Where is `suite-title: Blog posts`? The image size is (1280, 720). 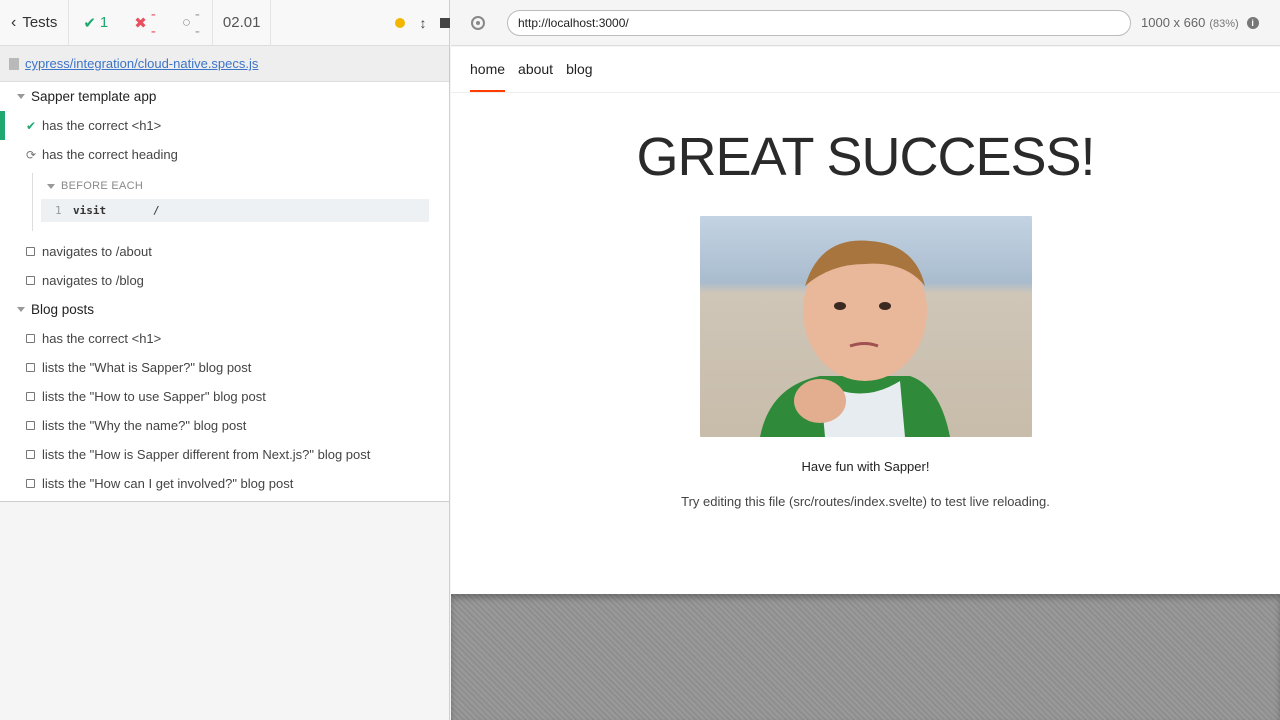 suite-title: Blog posts is located at coordinates (224, 309).